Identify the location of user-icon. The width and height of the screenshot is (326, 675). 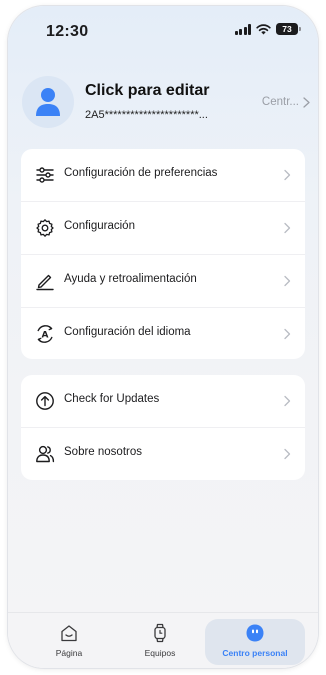
(48, 102).